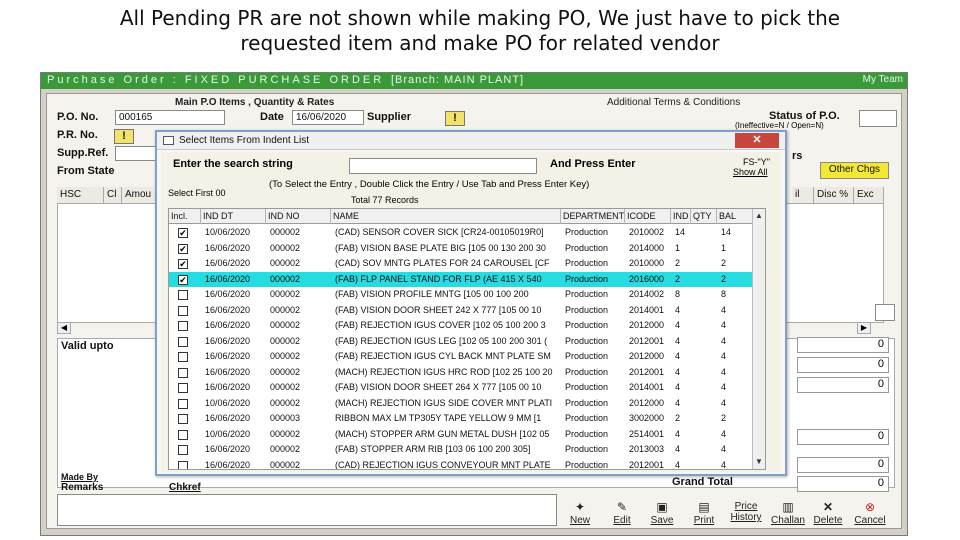 This screenshot has width=960, height=540. I want to click on challan-button: ▥ Challan, so click(788, 515).